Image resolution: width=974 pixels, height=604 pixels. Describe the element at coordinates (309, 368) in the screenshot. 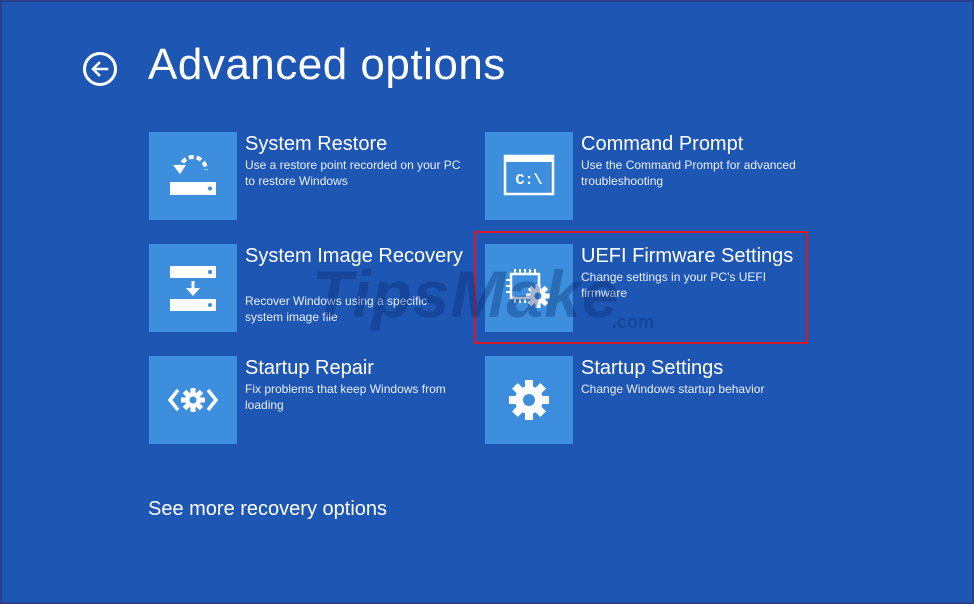

I see `option-title: Startup Repair` at that location.